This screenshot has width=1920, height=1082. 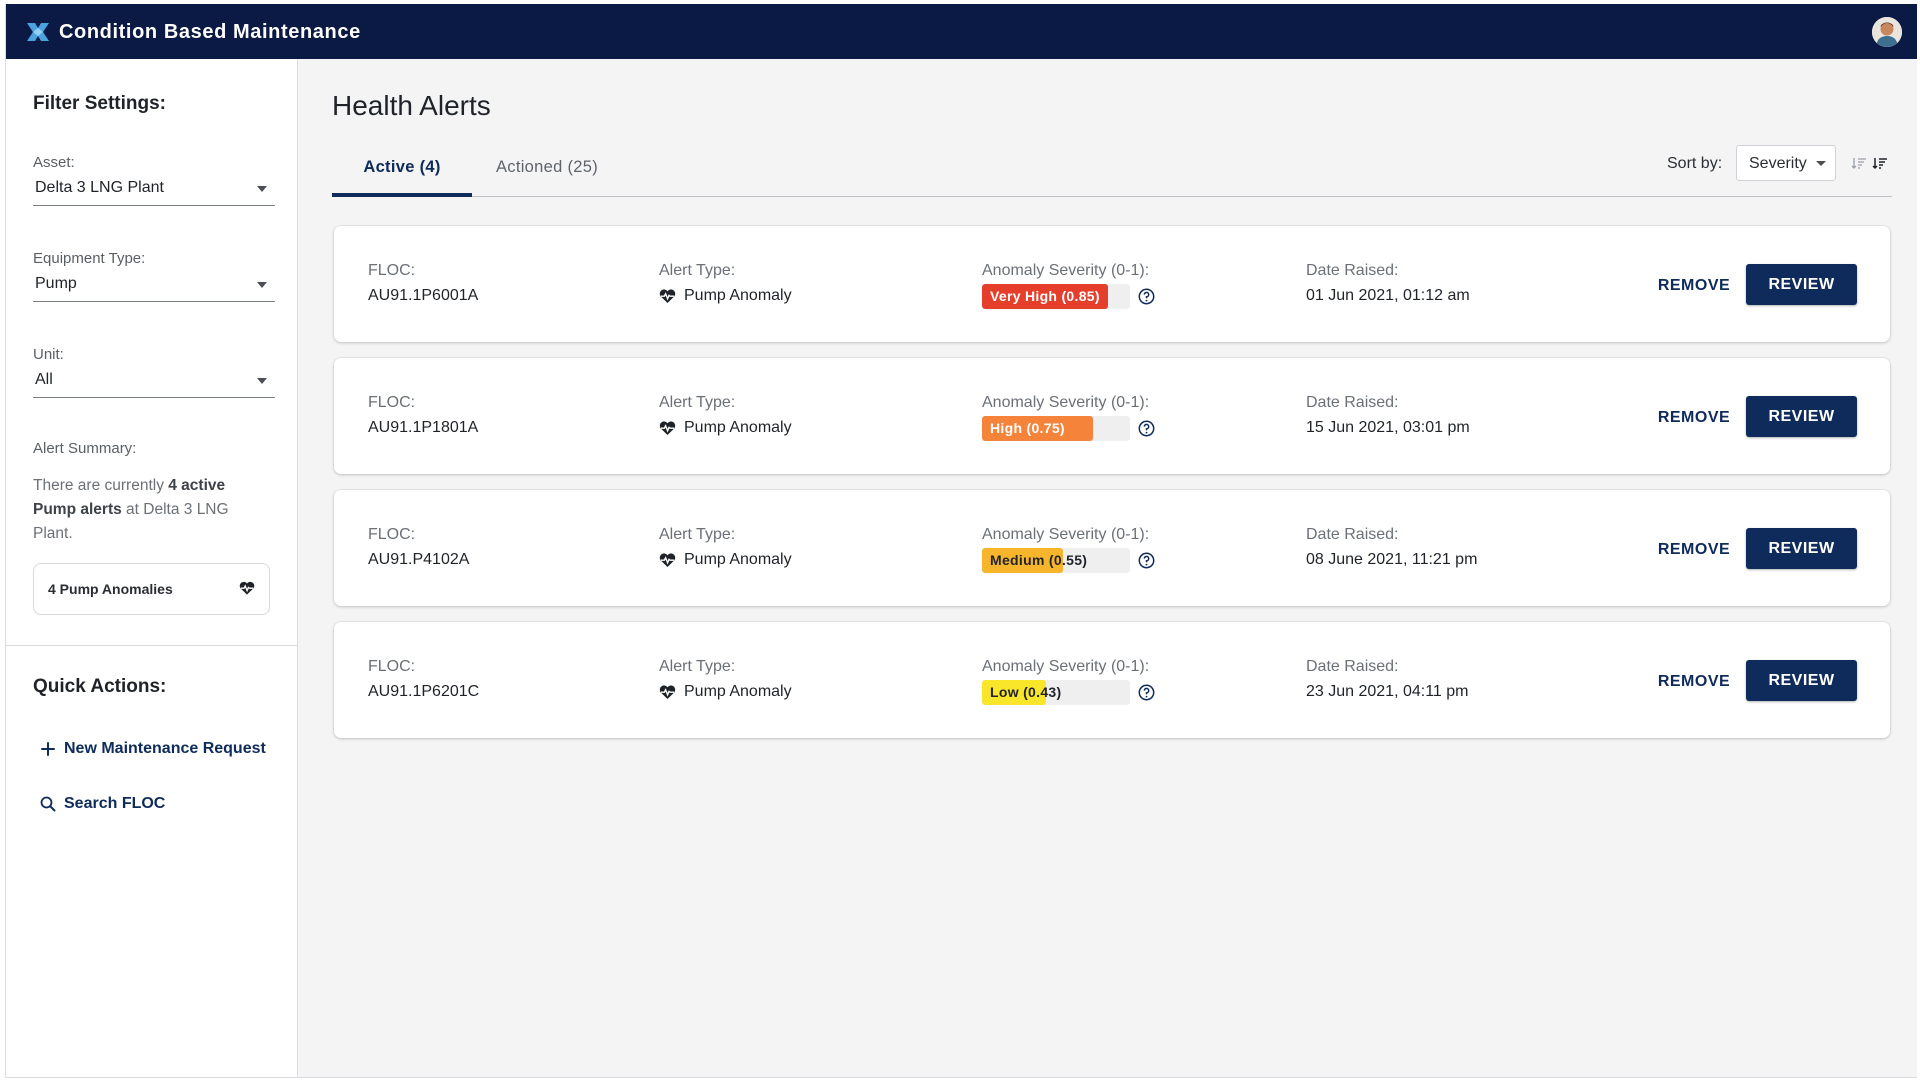 What do you see at coordinates (423, 427) in the screenshot?
I see `floc-value: AU91.1P1801A` at bounding box center [423, 427].